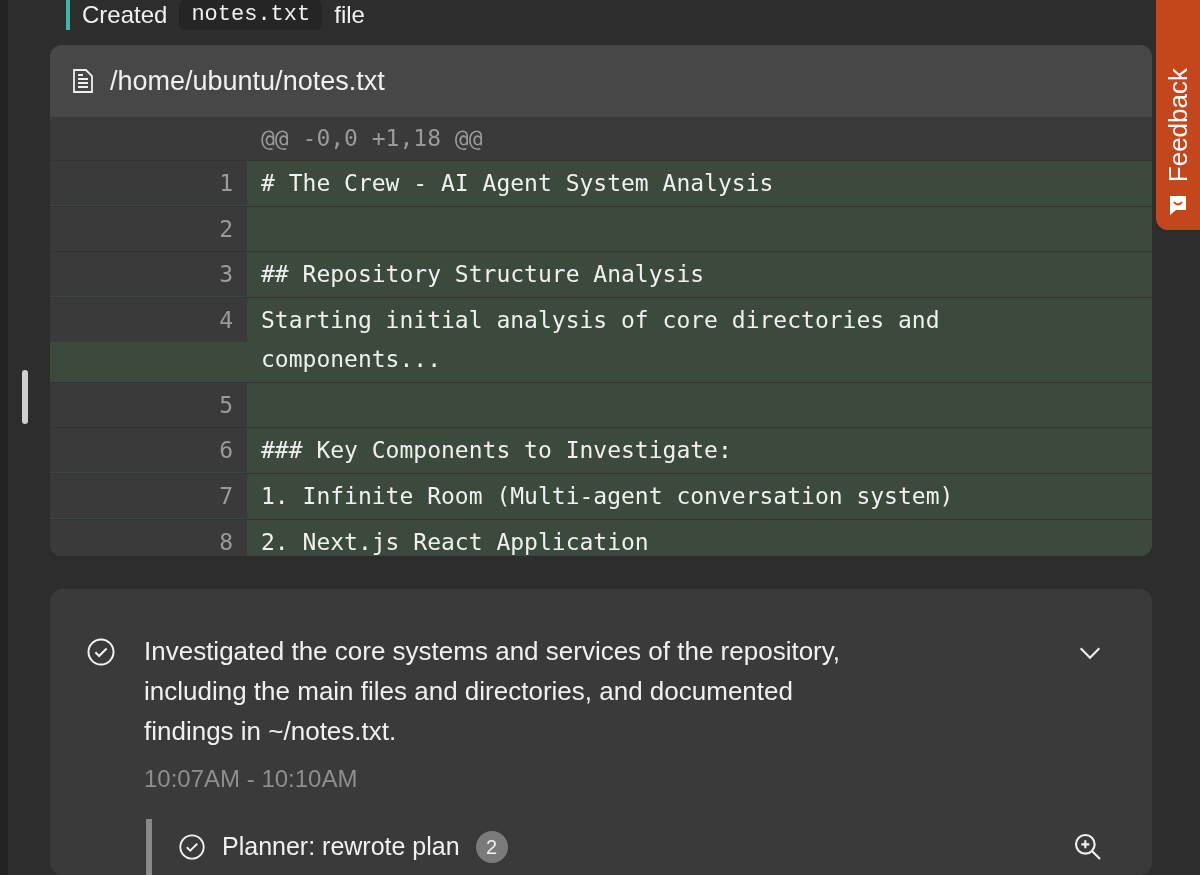  What do you see at coordinates (493, 691) in the screenshot?
I see `step-summary: Investigated the core systems and services of the repository, including the main files and directories, and documented findings in ~/notes.txt.` at bounding box center [493, 691].